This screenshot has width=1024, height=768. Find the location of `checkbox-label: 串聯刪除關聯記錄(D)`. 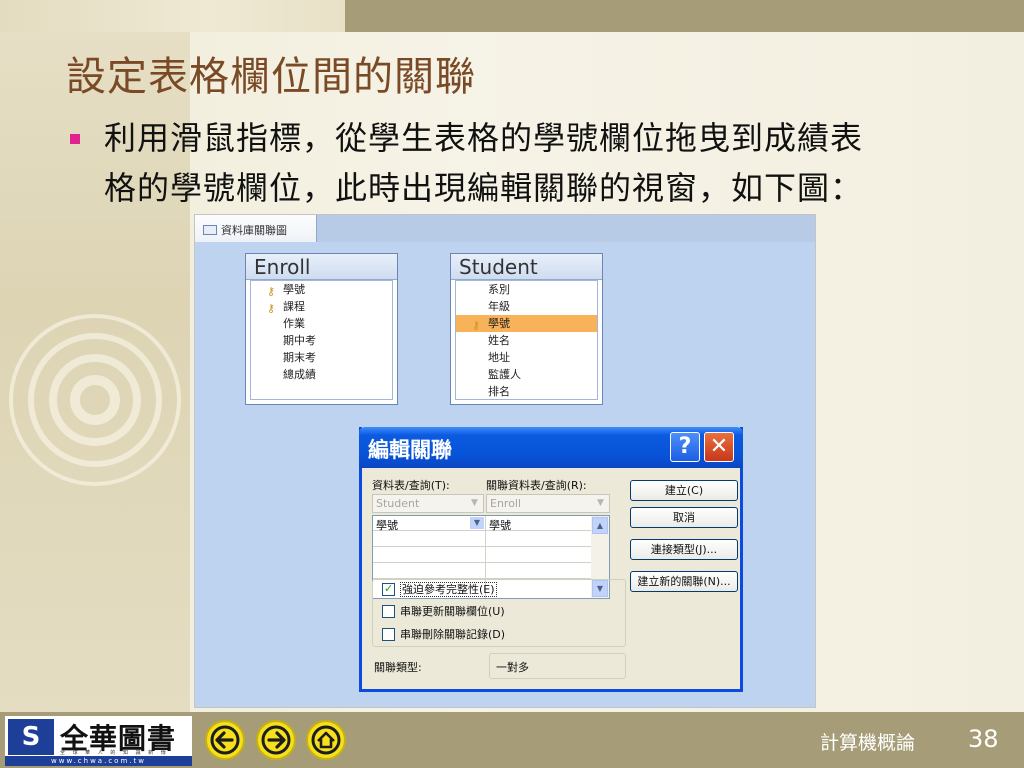

checkbox-label: 串聯刪除關聯記錄(D) is located at coordinates (453, 634).